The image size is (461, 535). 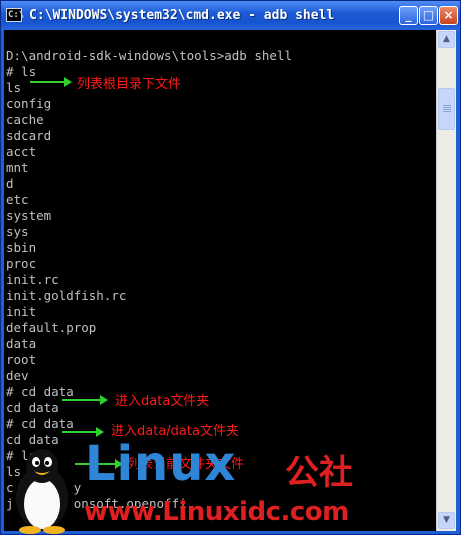 I want to click on console-line: init.rc, so click(x=32, y=279).